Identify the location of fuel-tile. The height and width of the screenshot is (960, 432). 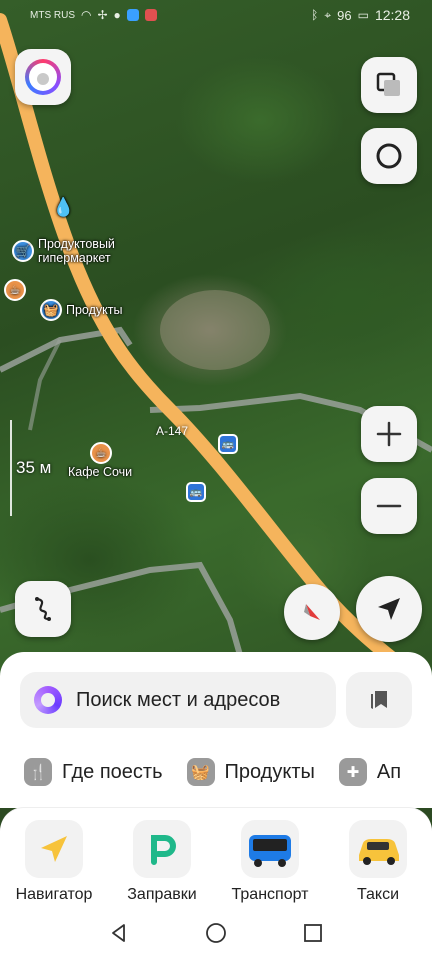
(162, 849).